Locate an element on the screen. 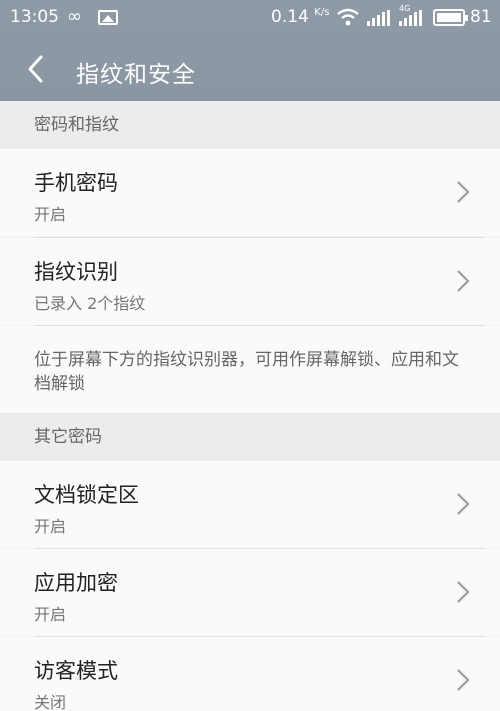 The height and width of the screenshot is (711, 500). list-item-title: 文档锁定区 is located at coordinates (86, 495).